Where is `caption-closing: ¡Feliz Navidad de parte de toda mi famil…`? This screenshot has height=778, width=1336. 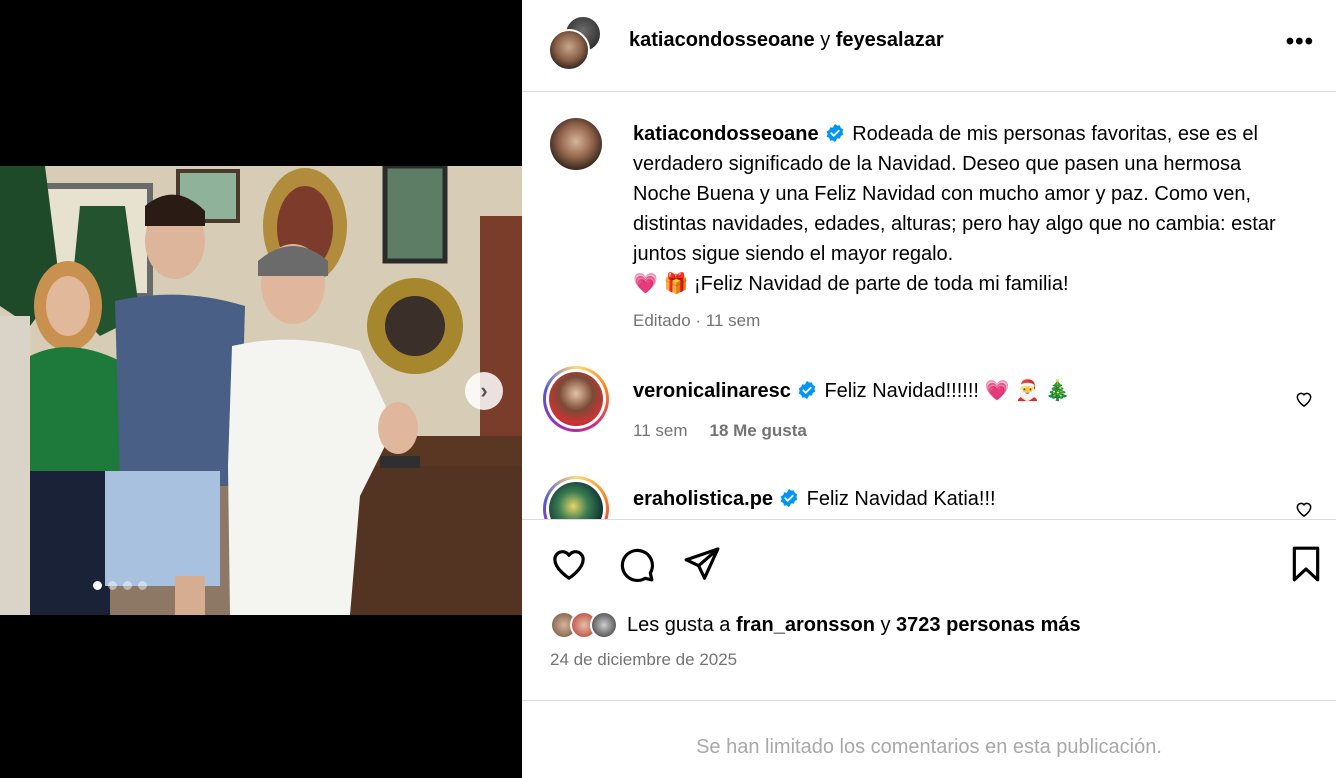 caption-closing: ¡Feliz Navidad de parte de toda mi famil… is located at coordinates (881, 284).